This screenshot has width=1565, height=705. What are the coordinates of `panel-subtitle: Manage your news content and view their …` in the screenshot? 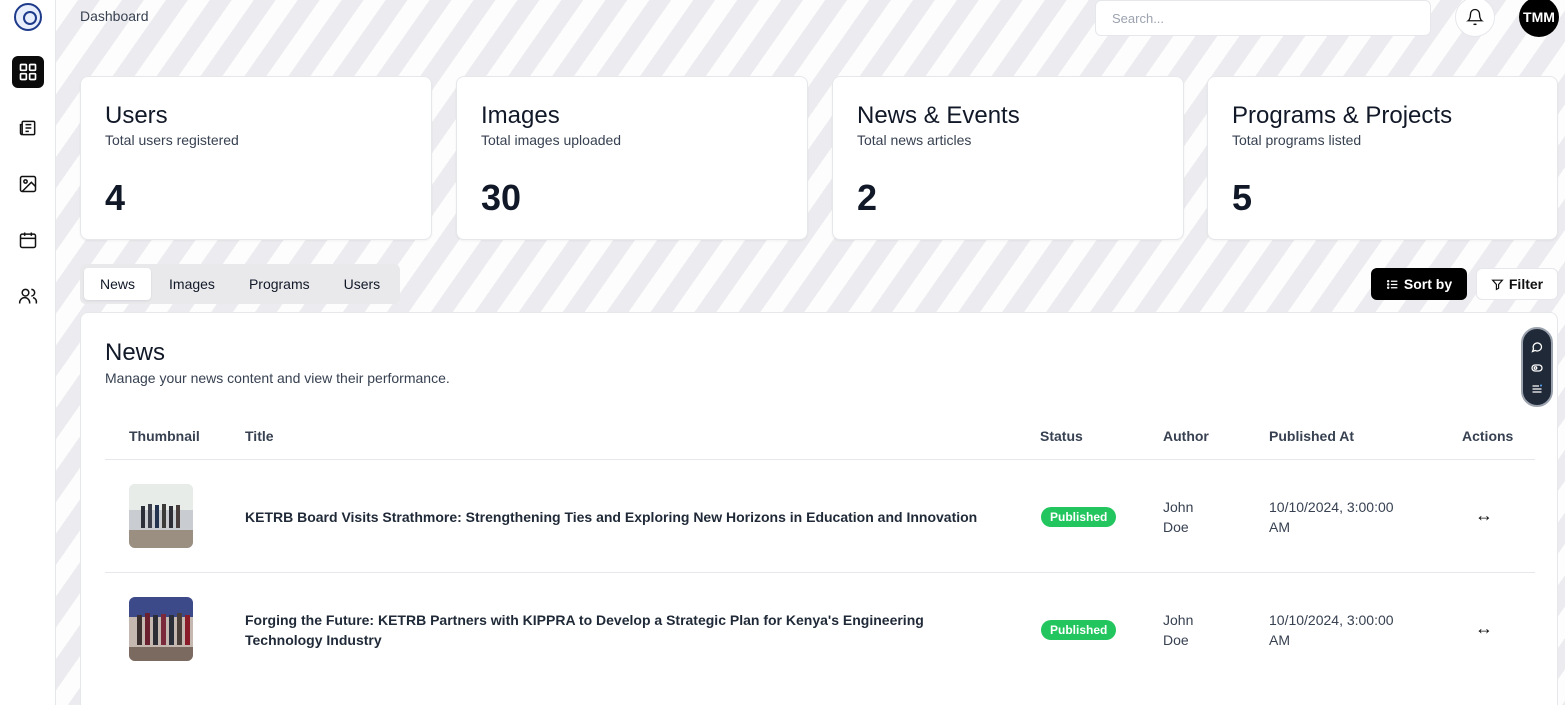 It's located at (277, 378).